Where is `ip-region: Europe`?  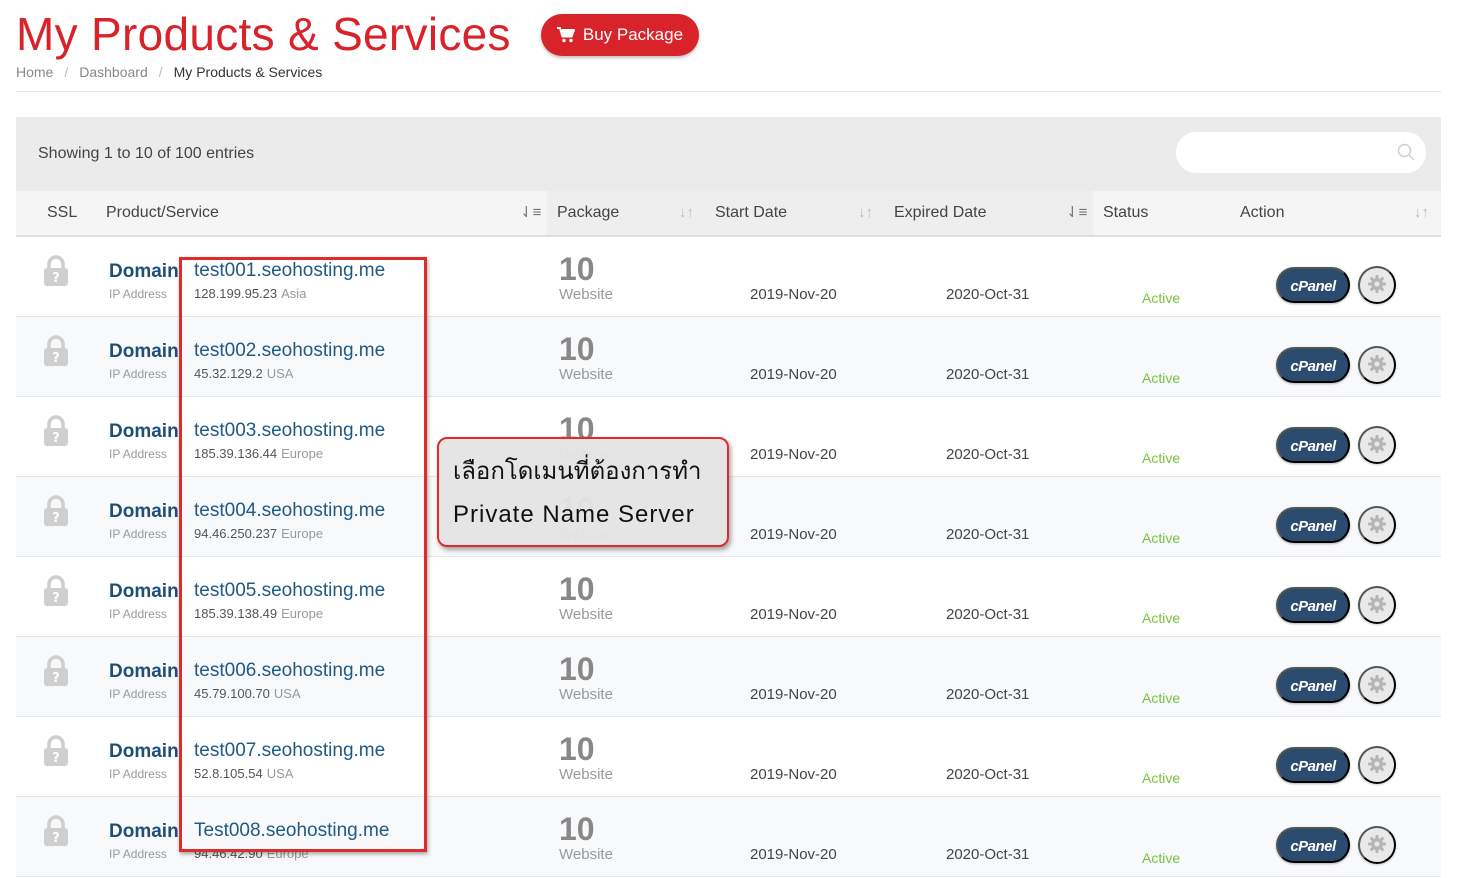
ip-region: Europe is located at coordinates (302, 453).